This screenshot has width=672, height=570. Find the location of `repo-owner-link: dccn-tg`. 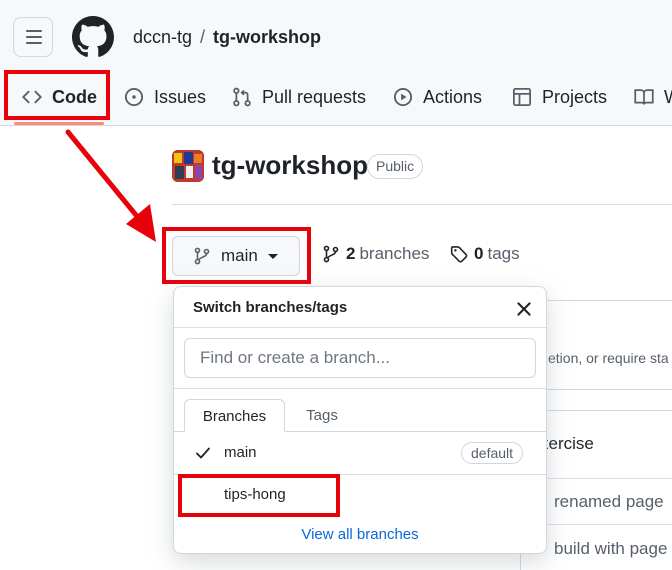

repo-owner-link: dccn-tg is located at coordinates (162, 37).